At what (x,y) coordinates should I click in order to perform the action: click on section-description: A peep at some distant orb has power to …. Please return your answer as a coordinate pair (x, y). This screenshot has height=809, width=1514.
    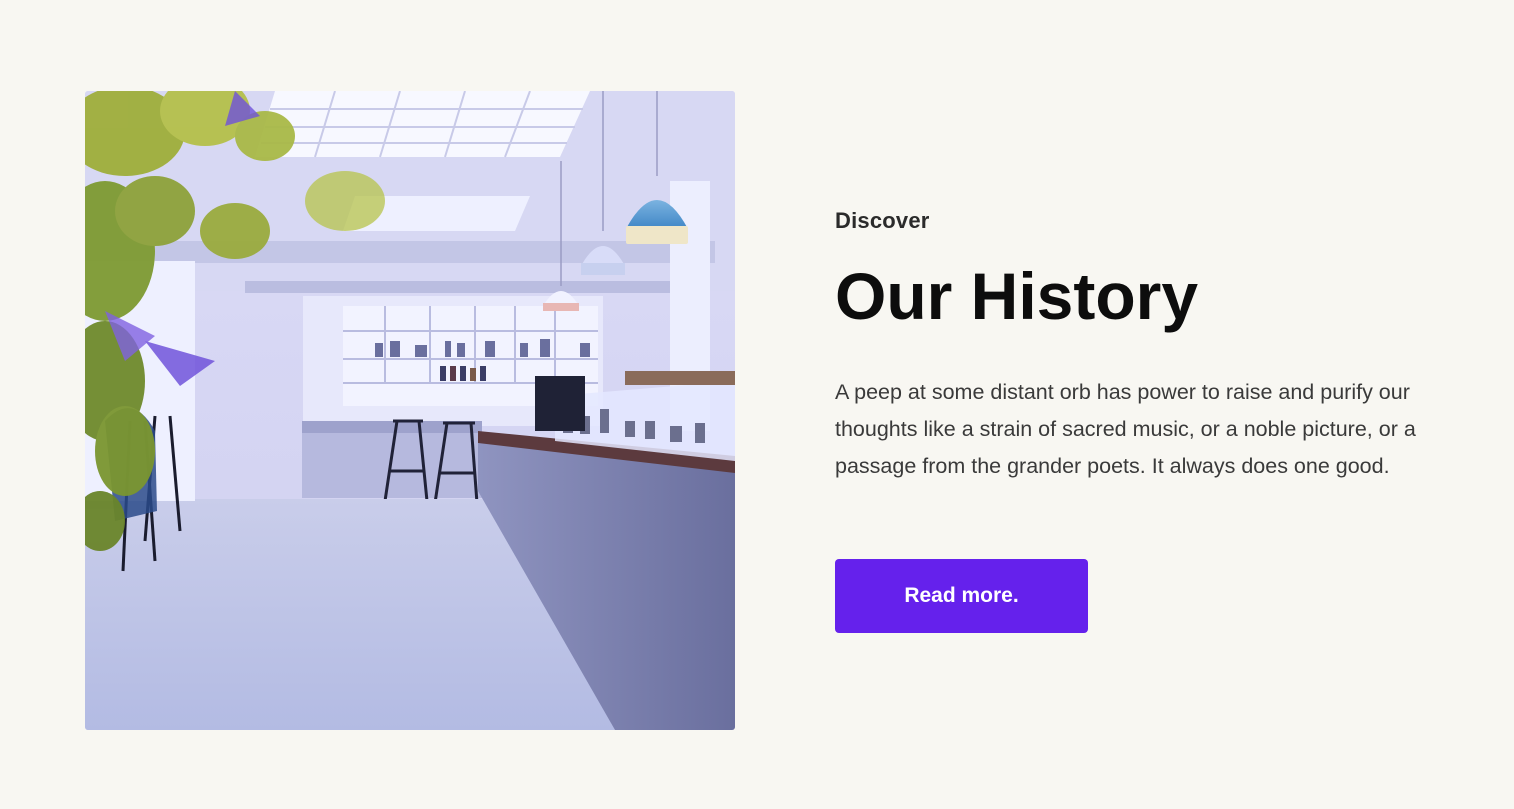
    Looking at the image, I should click on (1125, 429).